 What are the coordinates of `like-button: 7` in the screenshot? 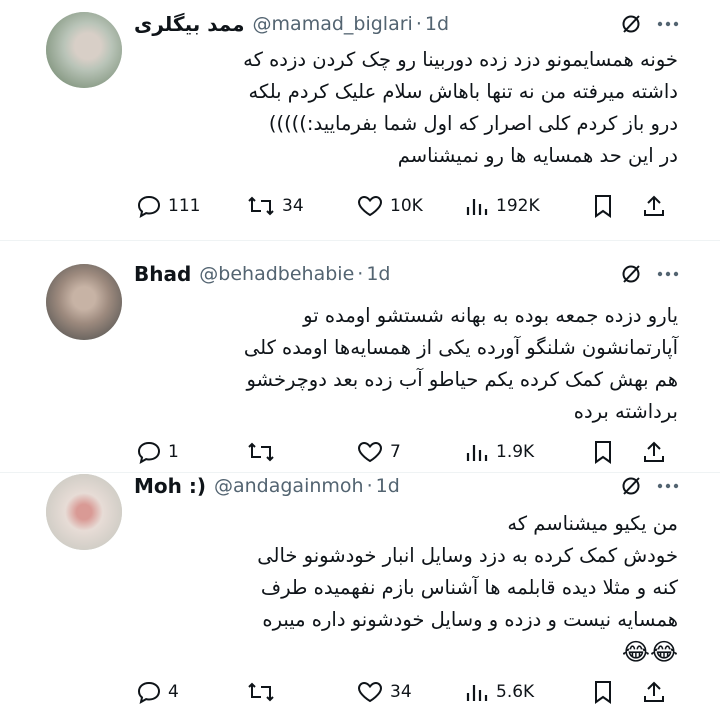 It's located at (410, 452).